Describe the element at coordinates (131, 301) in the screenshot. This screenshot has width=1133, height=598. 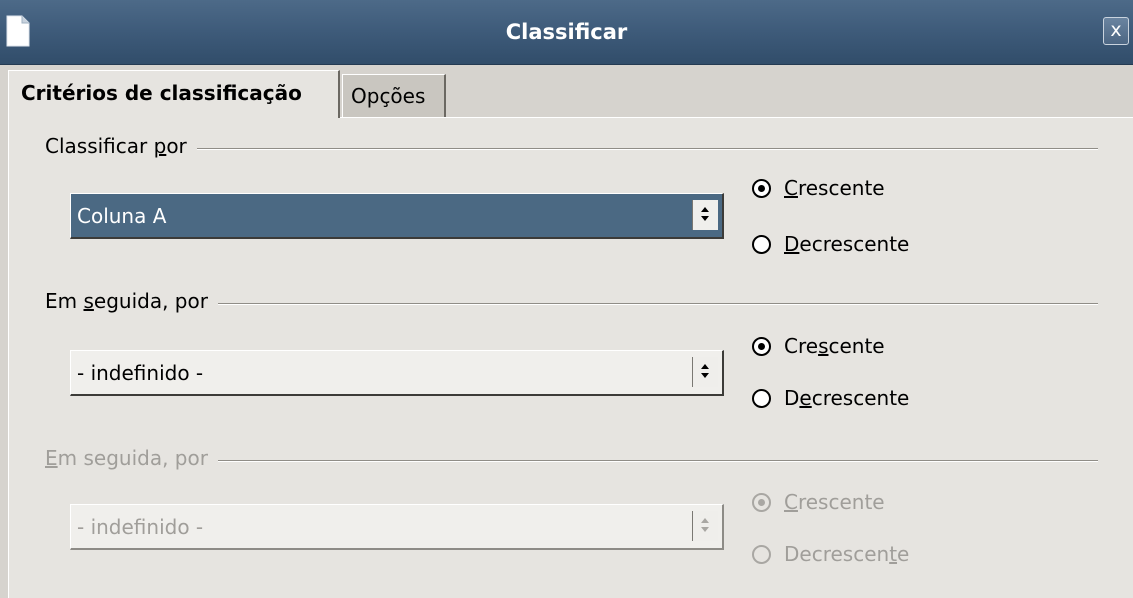
I see `section-heading-then-by-1: Em seguida, por` at that location.